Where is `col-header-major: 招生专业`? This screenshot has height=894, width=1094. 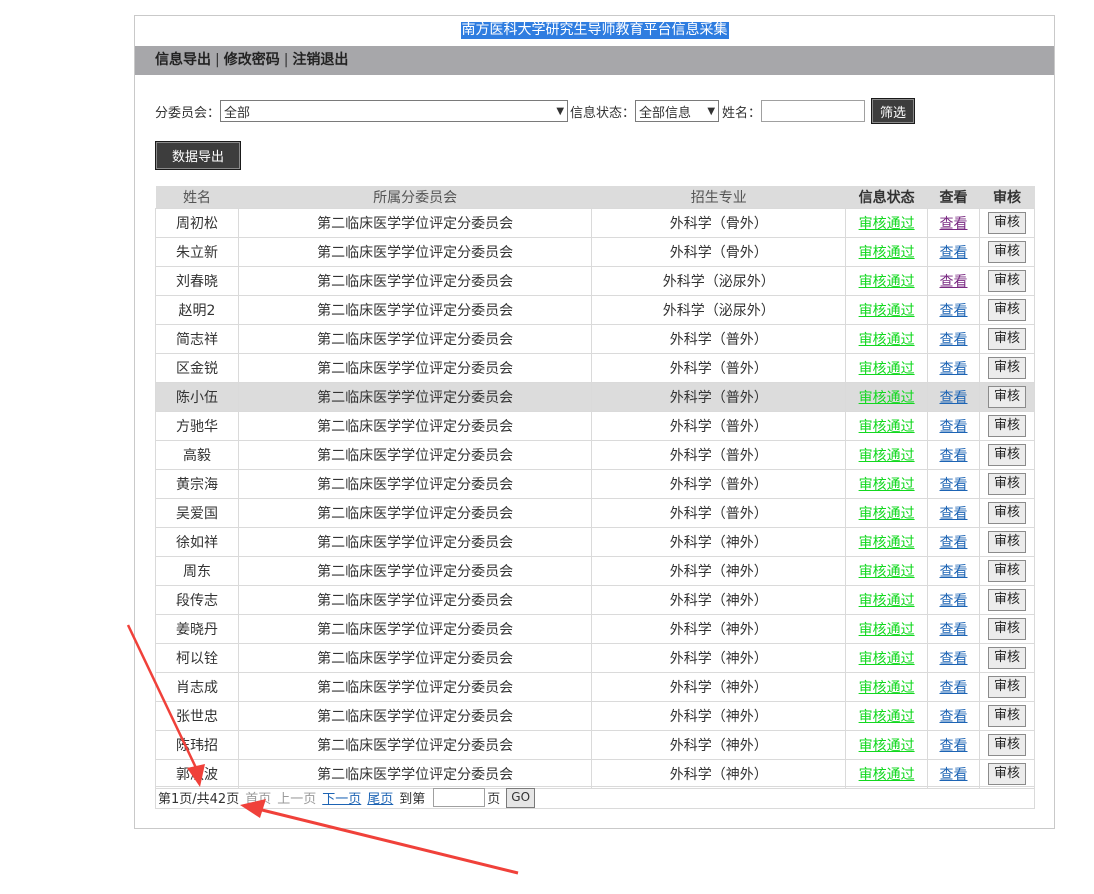
col-header-major: 招生专业 is located at coordinates (718, 197).